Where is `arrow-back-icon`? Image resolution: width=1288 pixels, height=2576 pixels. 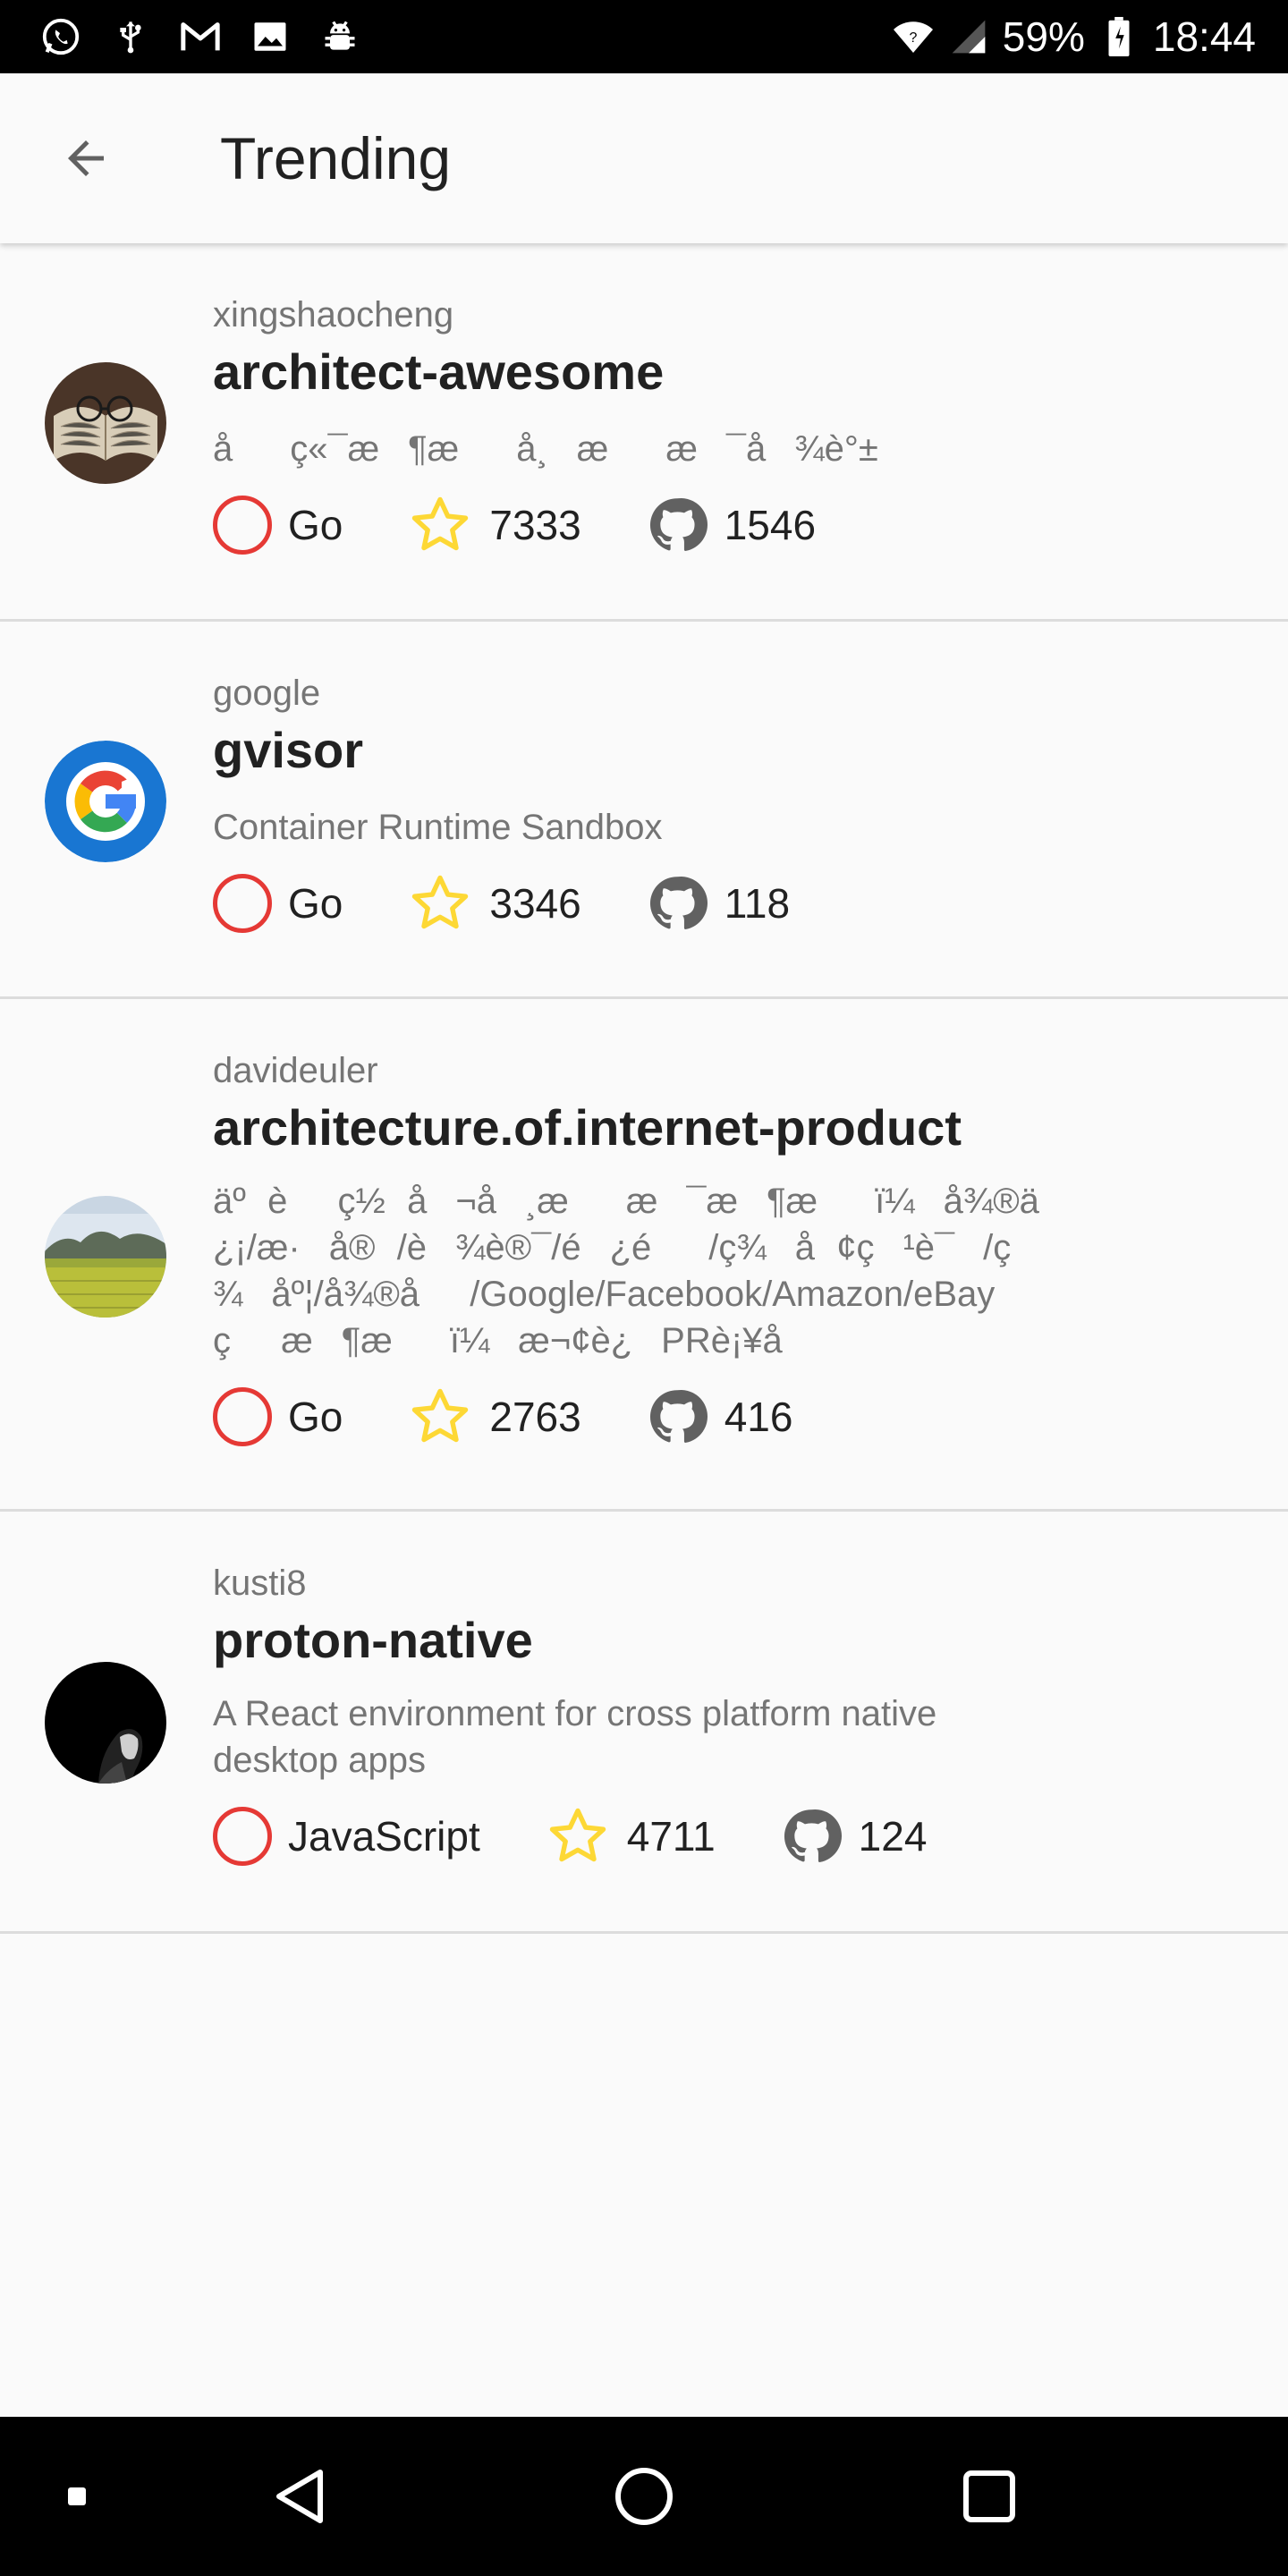
arrow-back-icon is located at coordinates (86, 158).